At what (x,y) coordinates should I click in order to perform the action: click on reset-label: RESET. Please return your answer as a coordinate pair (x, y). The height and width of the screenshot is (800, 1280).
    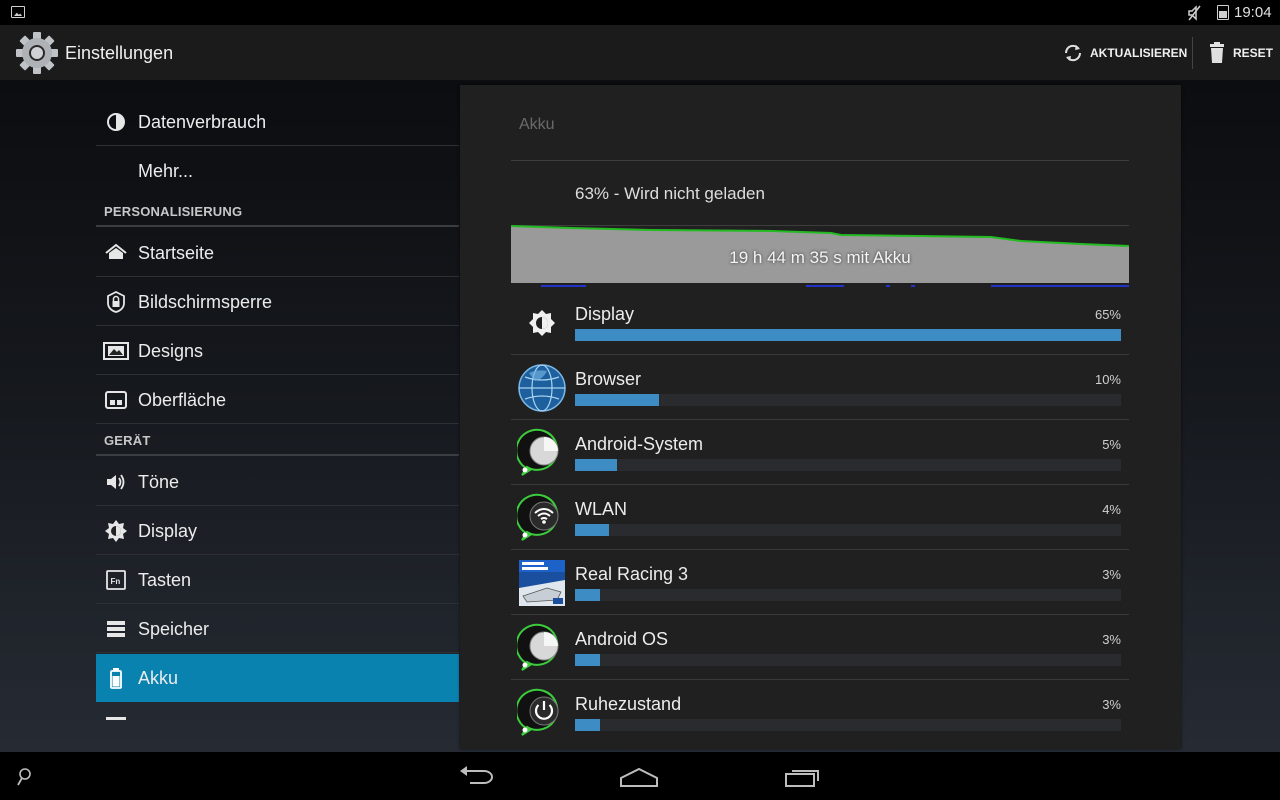
    Looking at the image, I should click on (1253, 53).